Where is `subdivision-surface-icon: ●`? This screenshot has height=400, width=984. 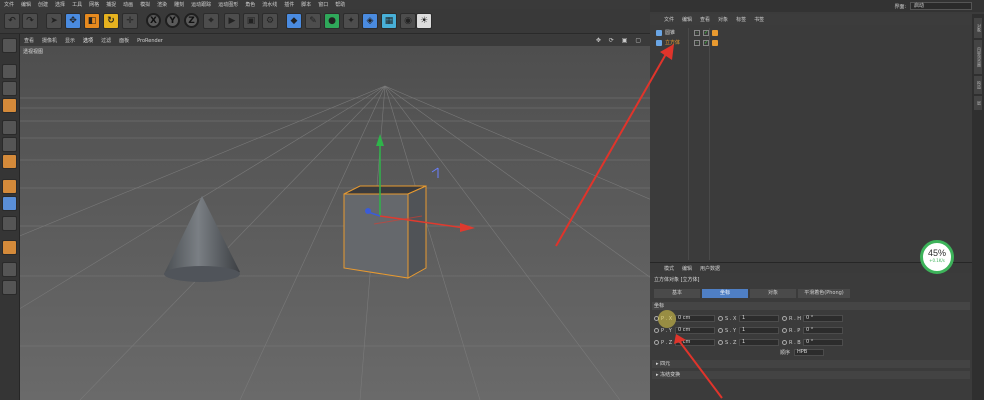
subdivision-surface-icon: ● is located at coordinates (332, 21).